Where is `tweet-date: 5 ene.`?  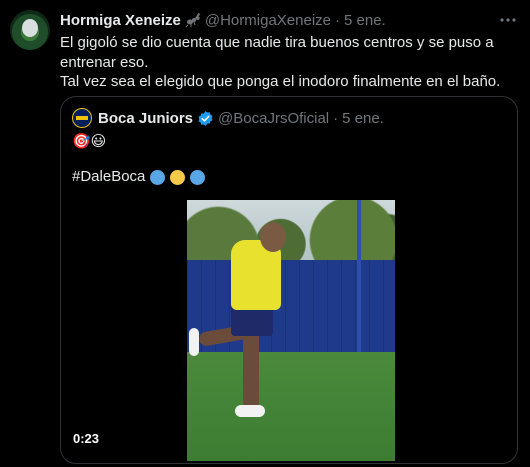
tweet-date: 5 ene. is located at coordinates (365, 20).